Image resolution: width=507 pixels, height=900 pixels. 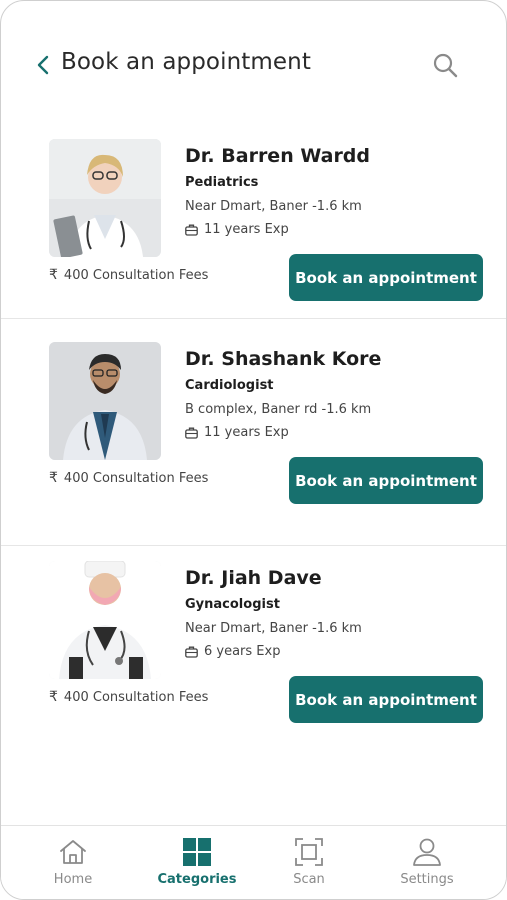 I want to click on search-button, so click(x=446, y=66).